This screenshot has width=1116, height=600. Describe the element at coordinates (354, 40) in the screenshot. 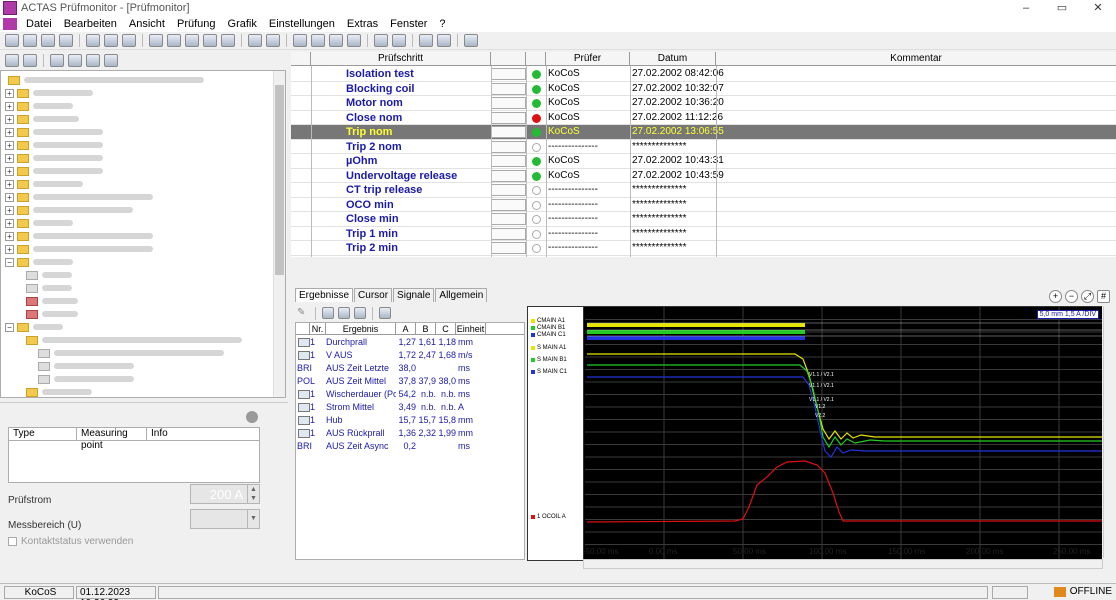

I see `square-icon` at that location.